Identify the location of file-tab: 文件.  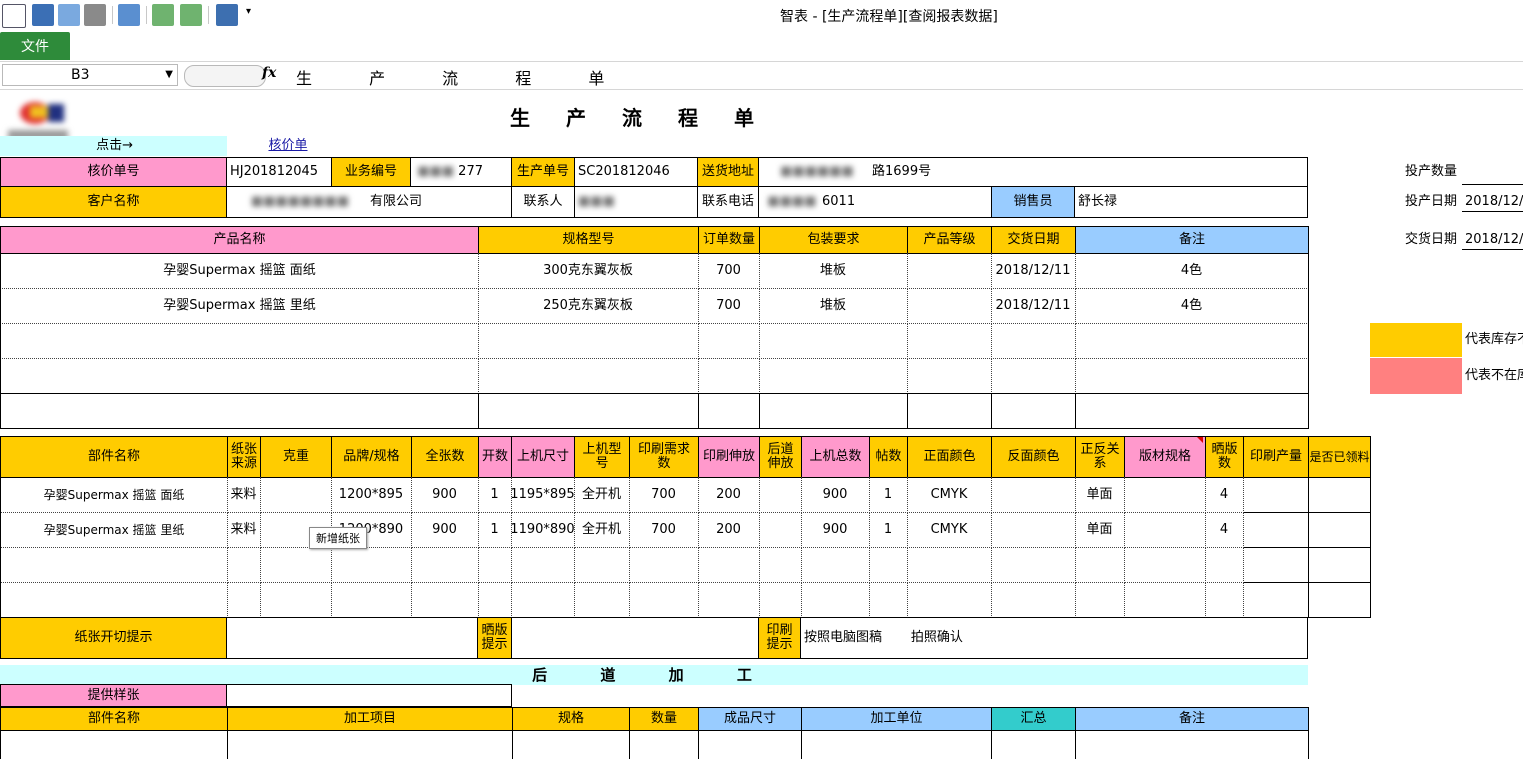
(35, 46).